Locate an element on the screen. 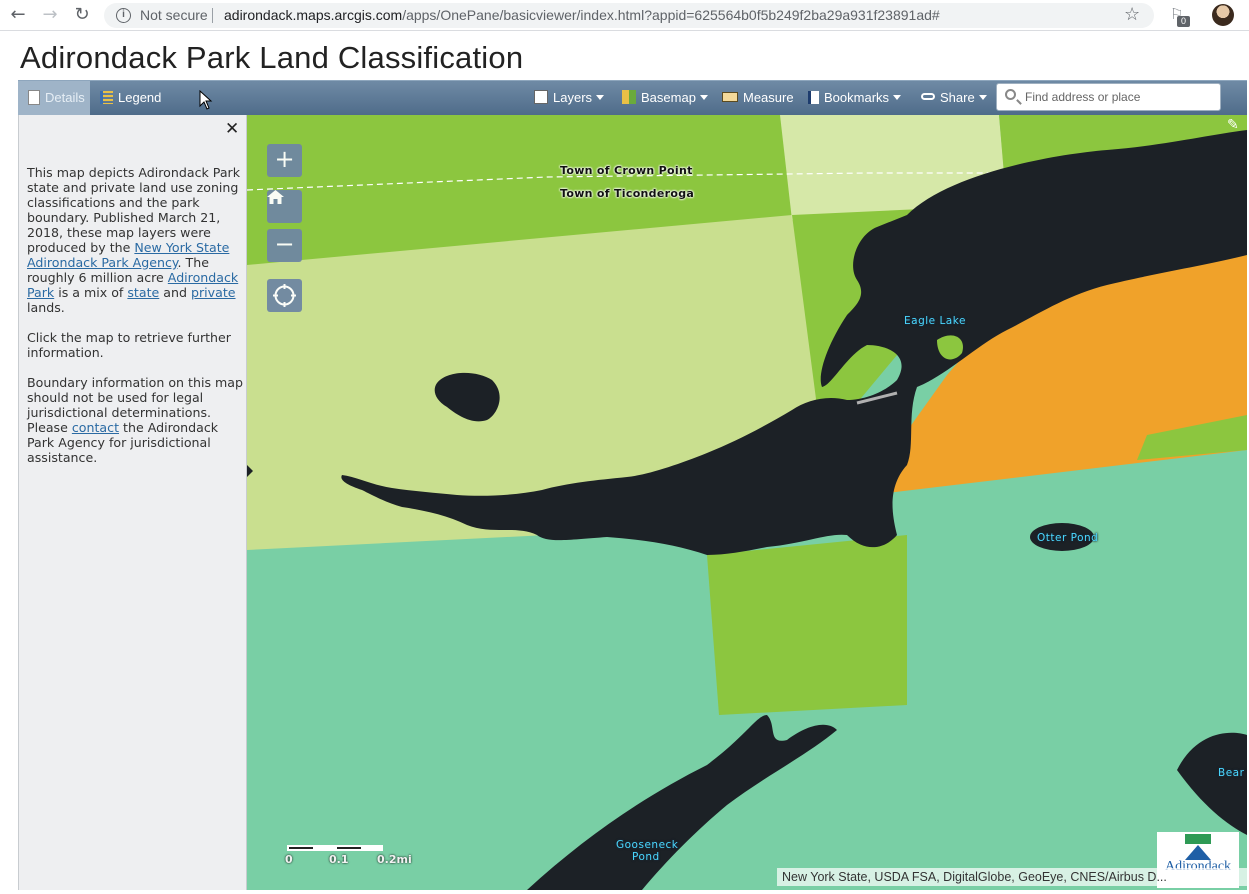 This screenshot has height=894, width=1249. description-text: lands. is located at coordinates (46, 307).